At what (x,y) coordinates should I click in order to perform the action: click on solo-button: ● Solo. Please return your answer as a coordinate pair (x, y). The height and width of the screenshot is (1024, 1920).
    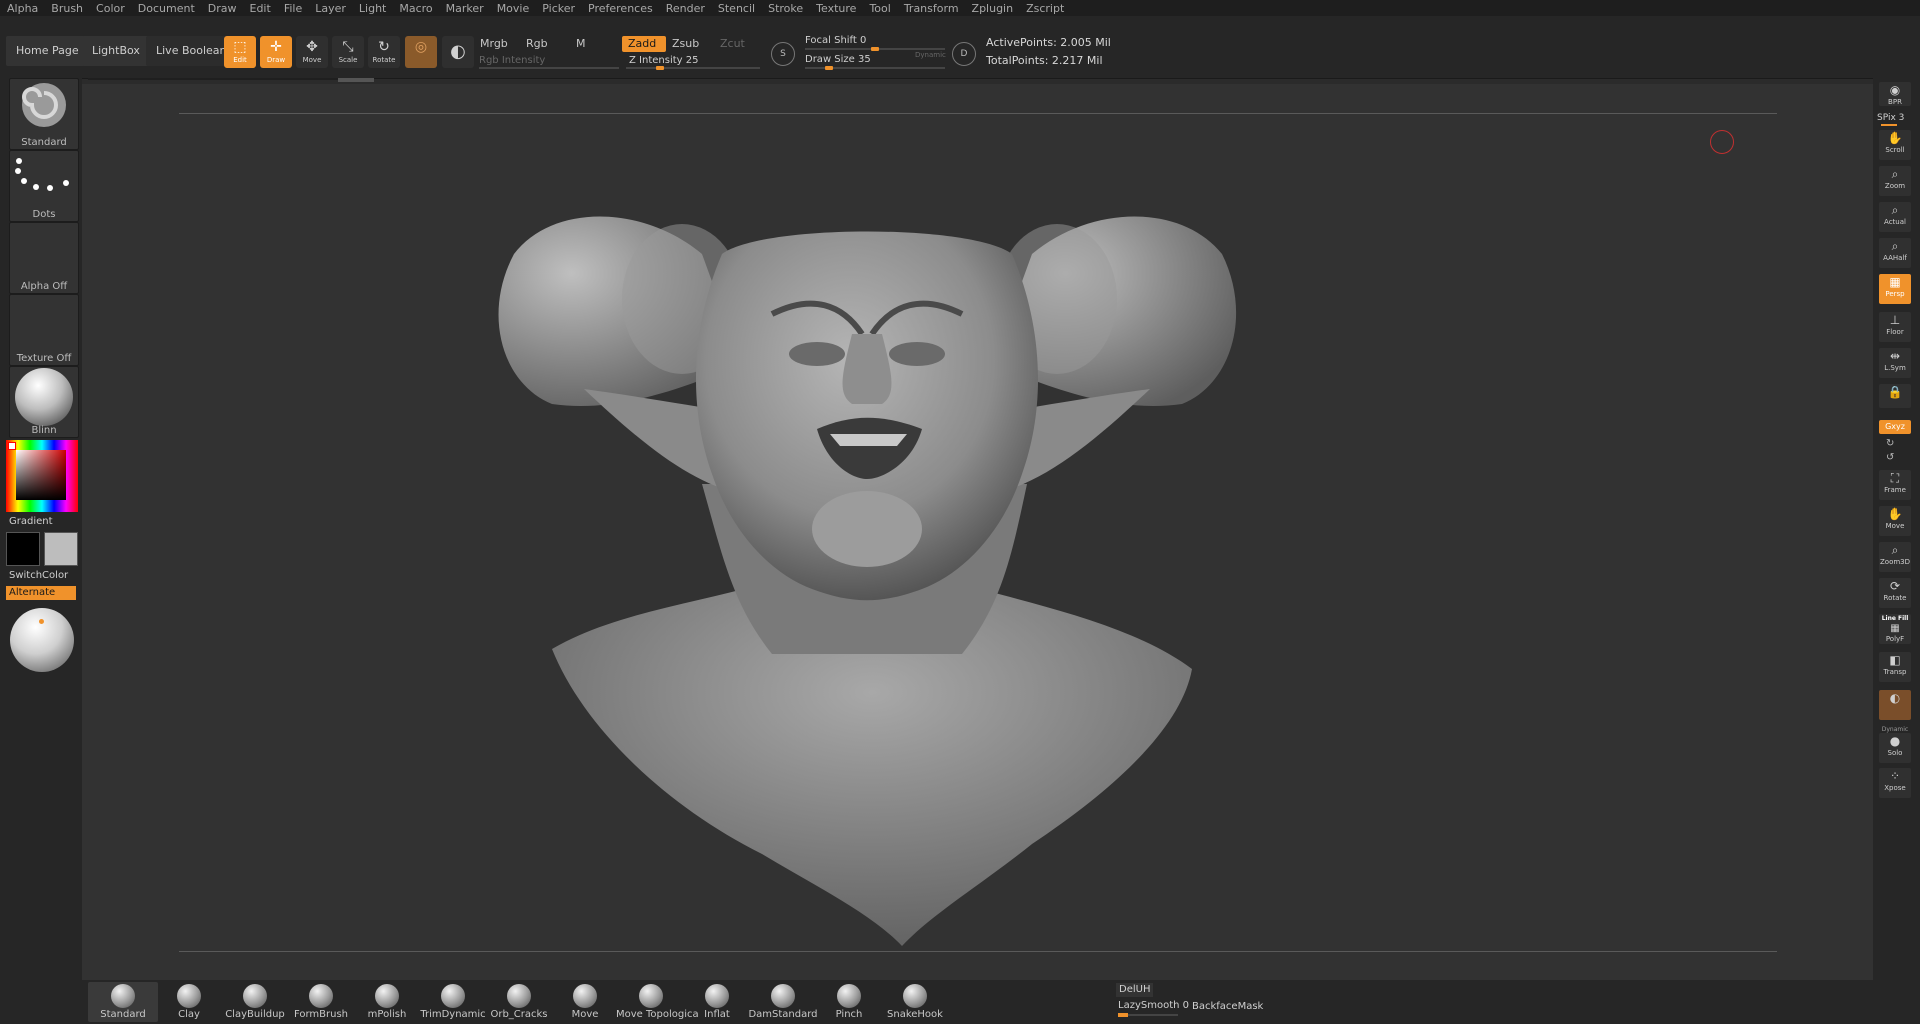
    Looking at the image, I should click on (1895, 748).